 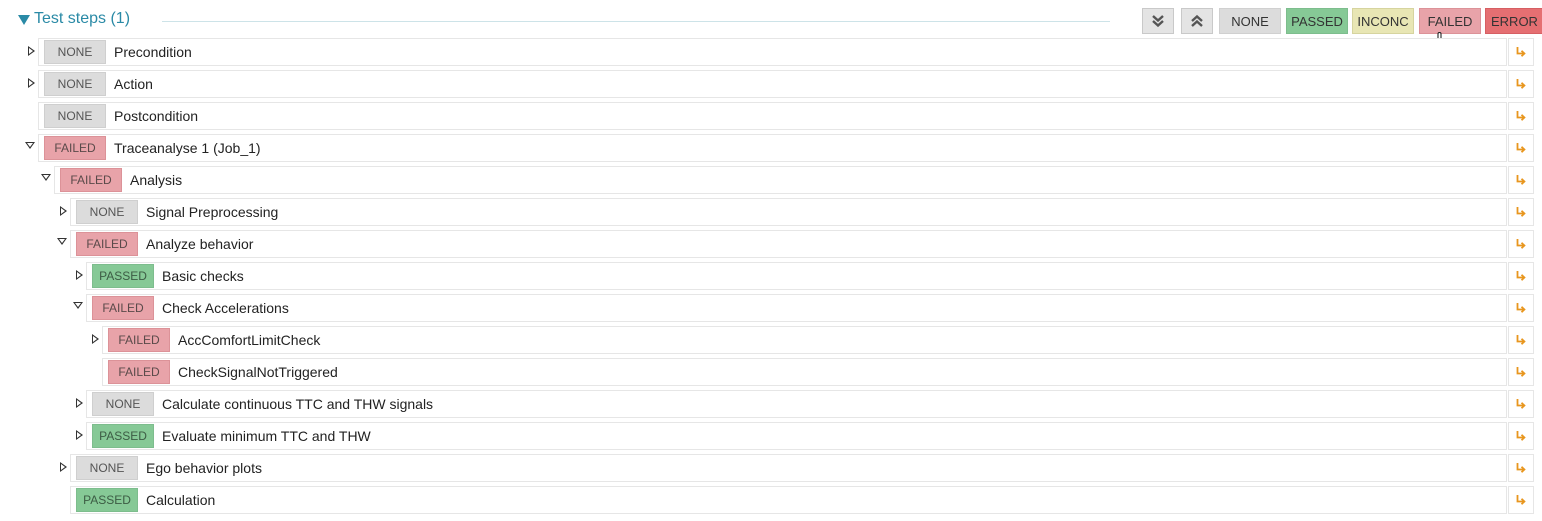 I want to click on test-step-row: FAILED Analyze behavior, so click(x=788, y=244).